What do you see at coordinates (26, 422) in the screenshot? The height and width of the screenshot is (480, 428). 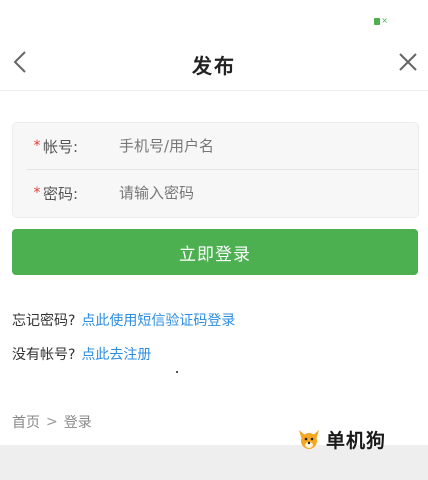 I see `breadcrumb-home: 首页` at bounding box center [26, 422].